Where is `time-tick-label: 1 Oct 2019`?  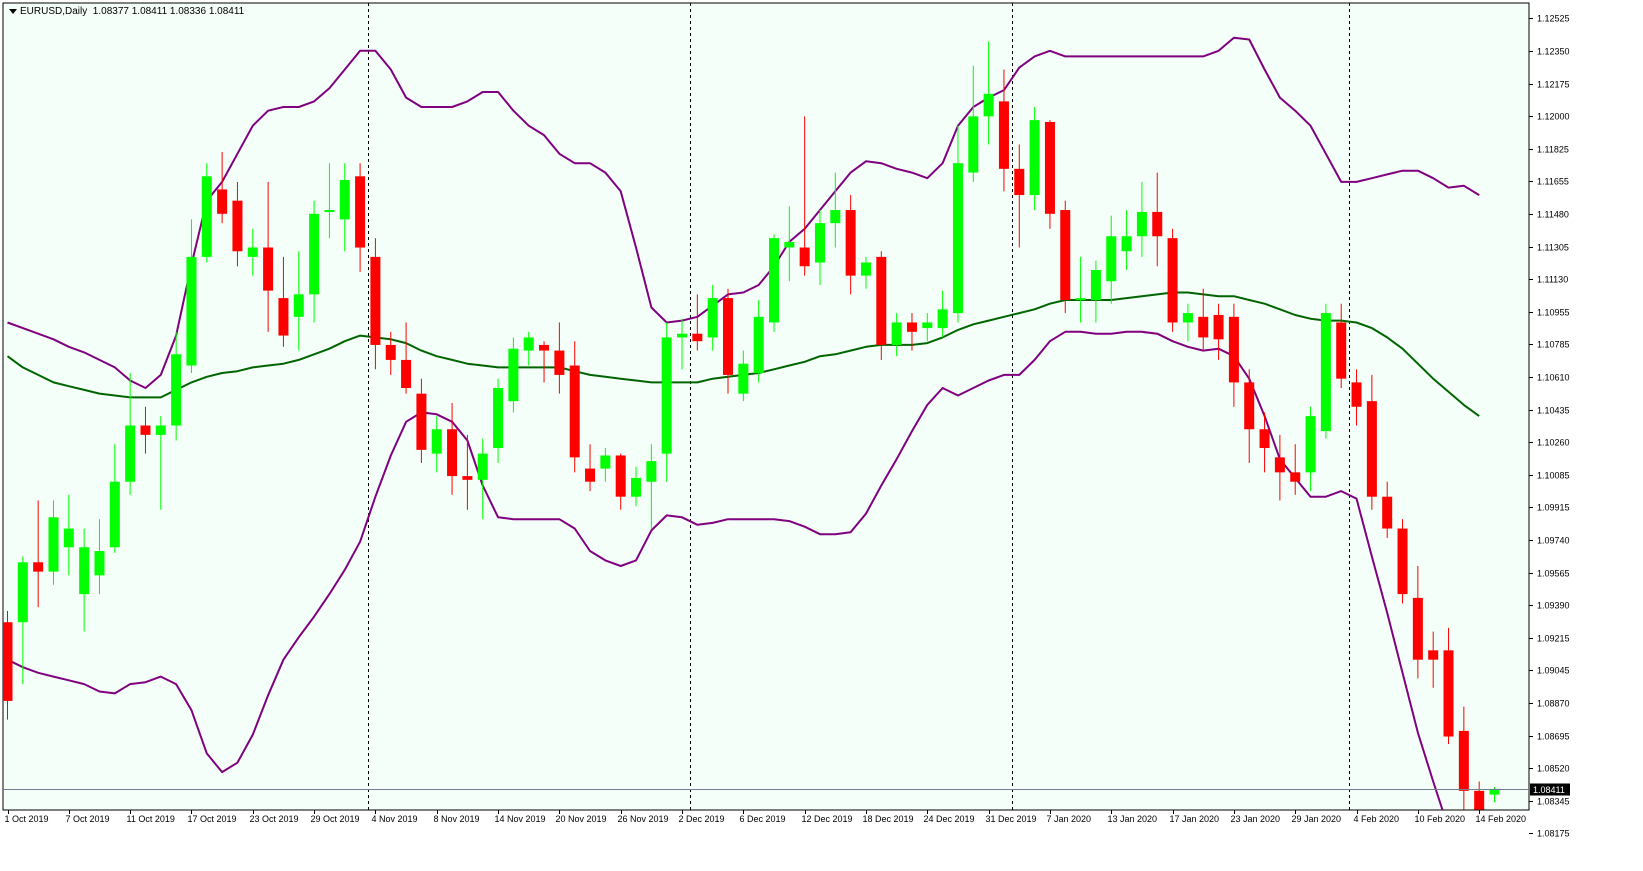 time-tick-label: 1 Oct 2019 is located at coordinates (27, 819).